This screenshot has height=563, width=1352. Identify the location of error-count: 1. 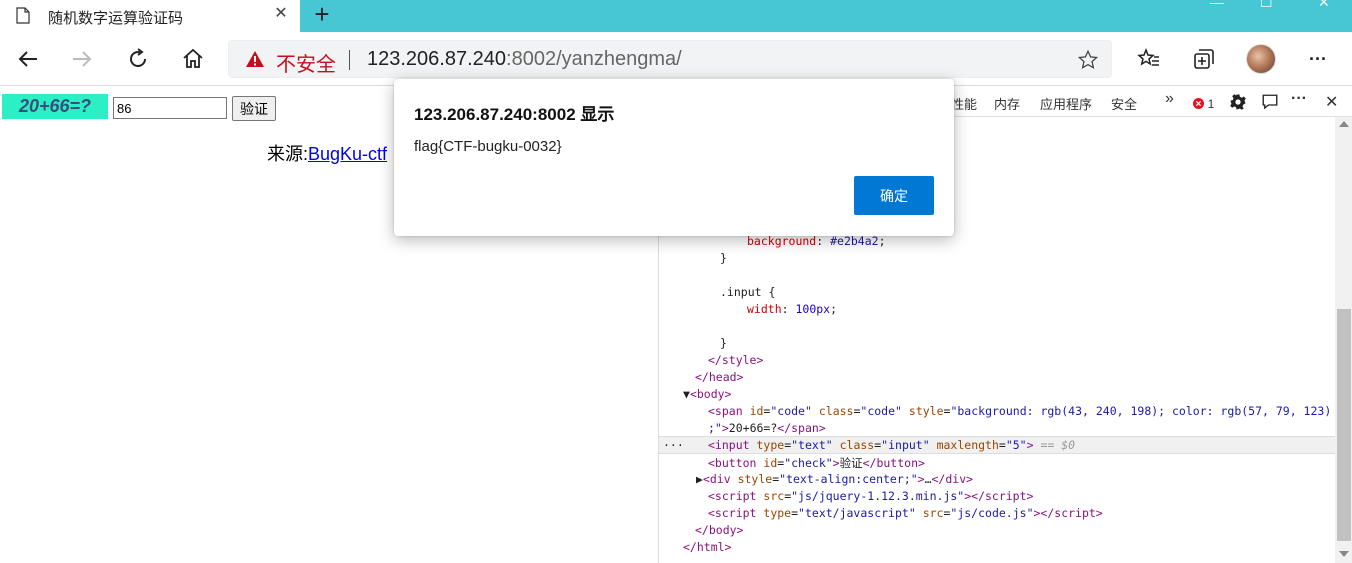
(1211, 104).